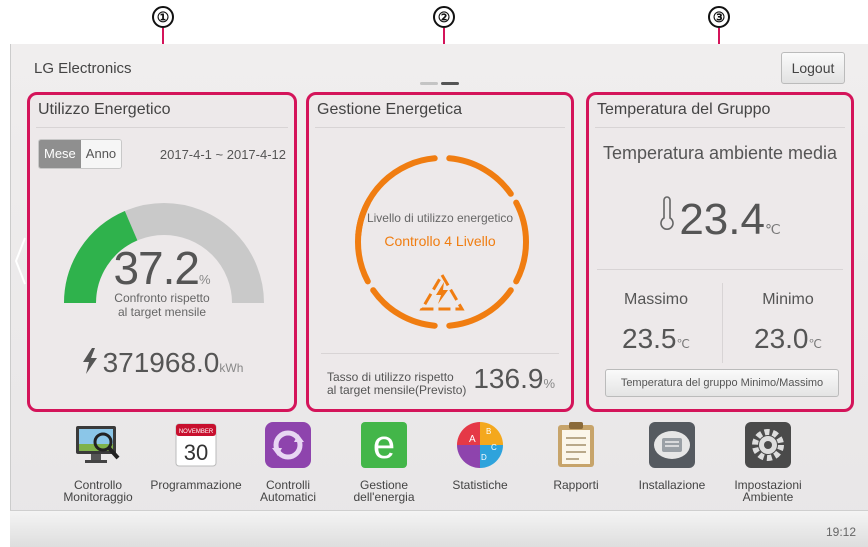 The height and width of the screenshot is (547, 868). Describe the element at coordinates (196, 452) in the screenshot. I see `calendar-day: 30` at that location.